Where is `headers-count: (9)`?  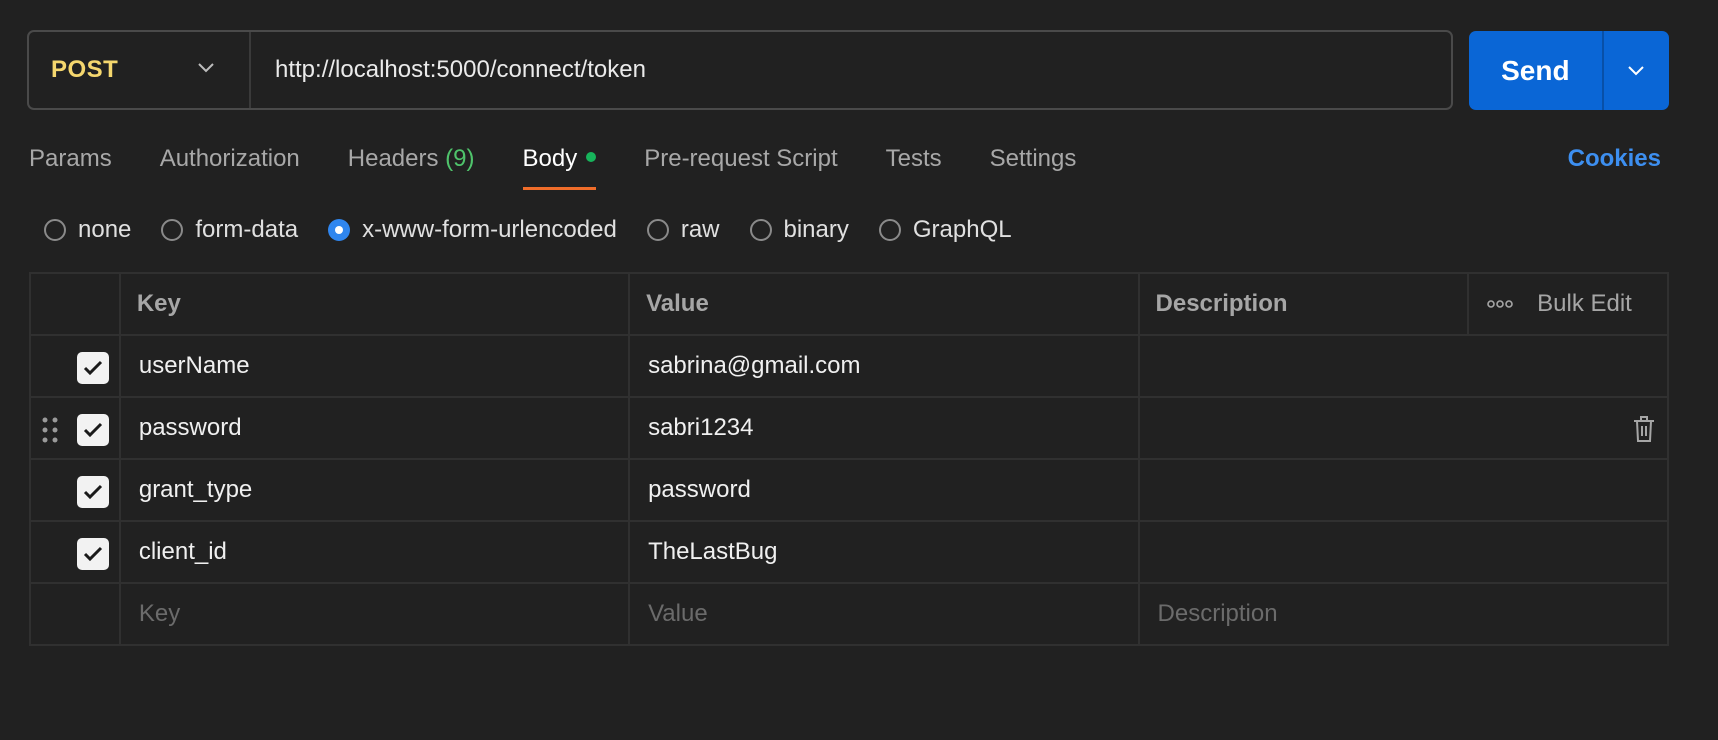
headers-count: (9) is located at coordinates (460, 158).